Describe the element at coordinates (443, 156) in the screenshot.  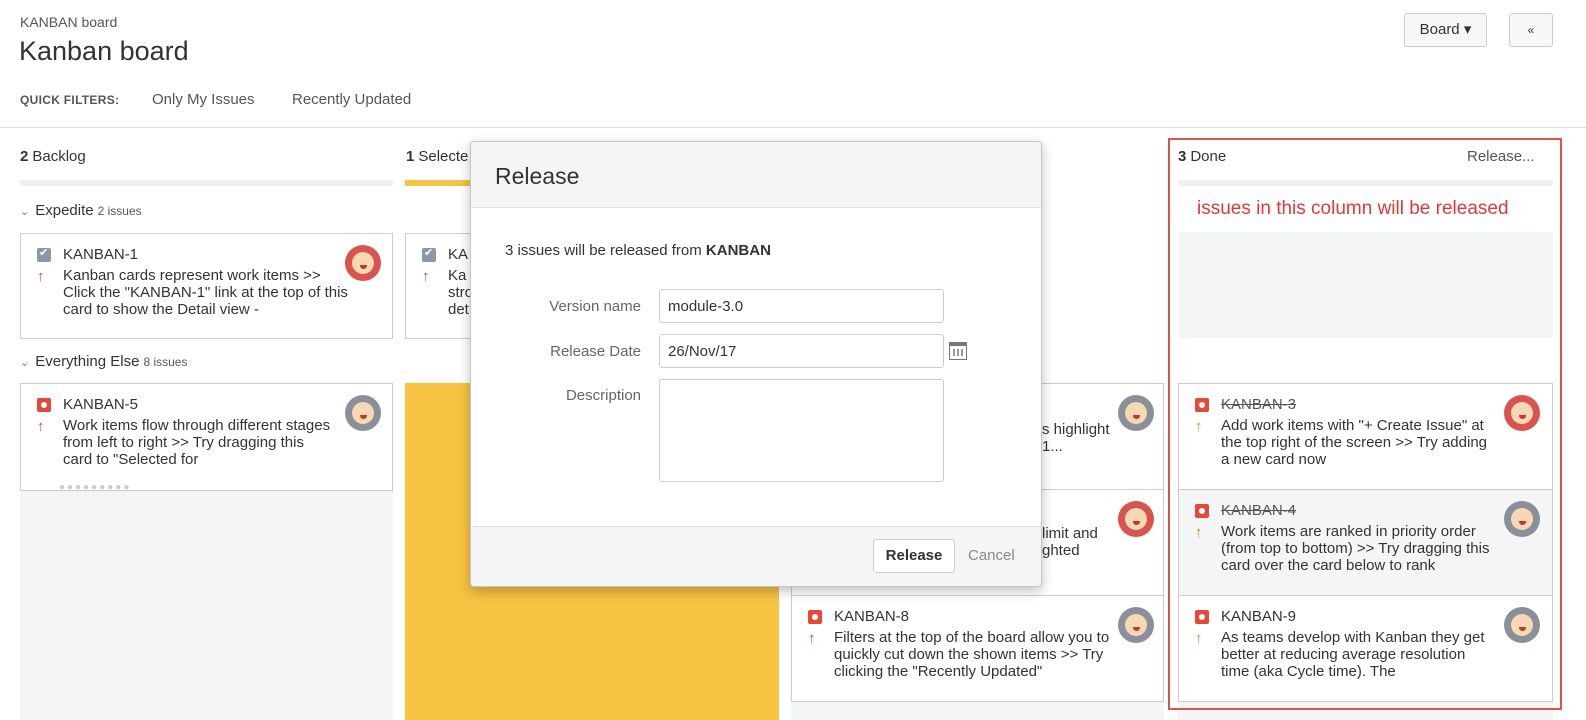
I see `column-name: Selecte` at that location.